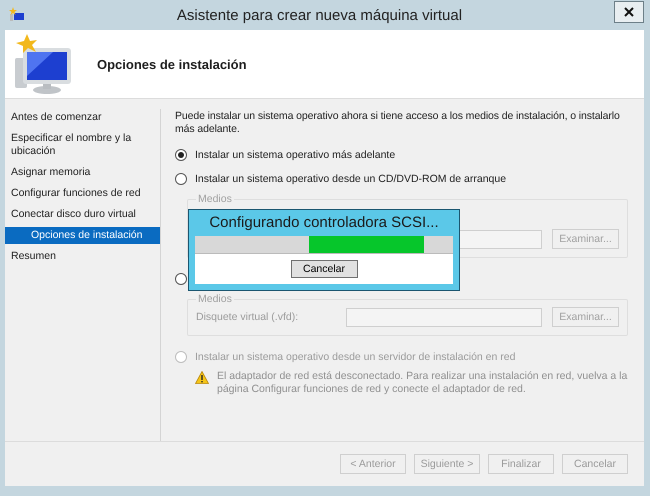 This screenshot has width=650, height=496. I want to click on nav-item: Conectar disco duro virtual, so click(82, 214).